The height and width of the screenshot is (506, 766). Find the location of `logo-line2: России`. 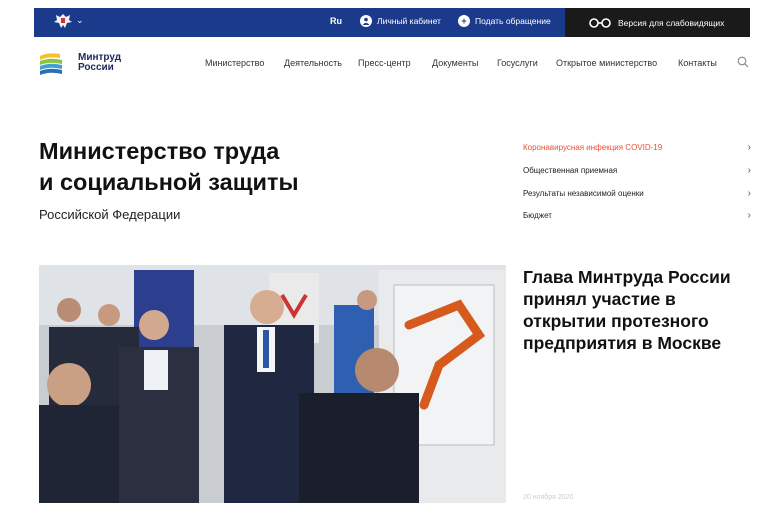

logo-line2: России is located at coordinates (96, 67).